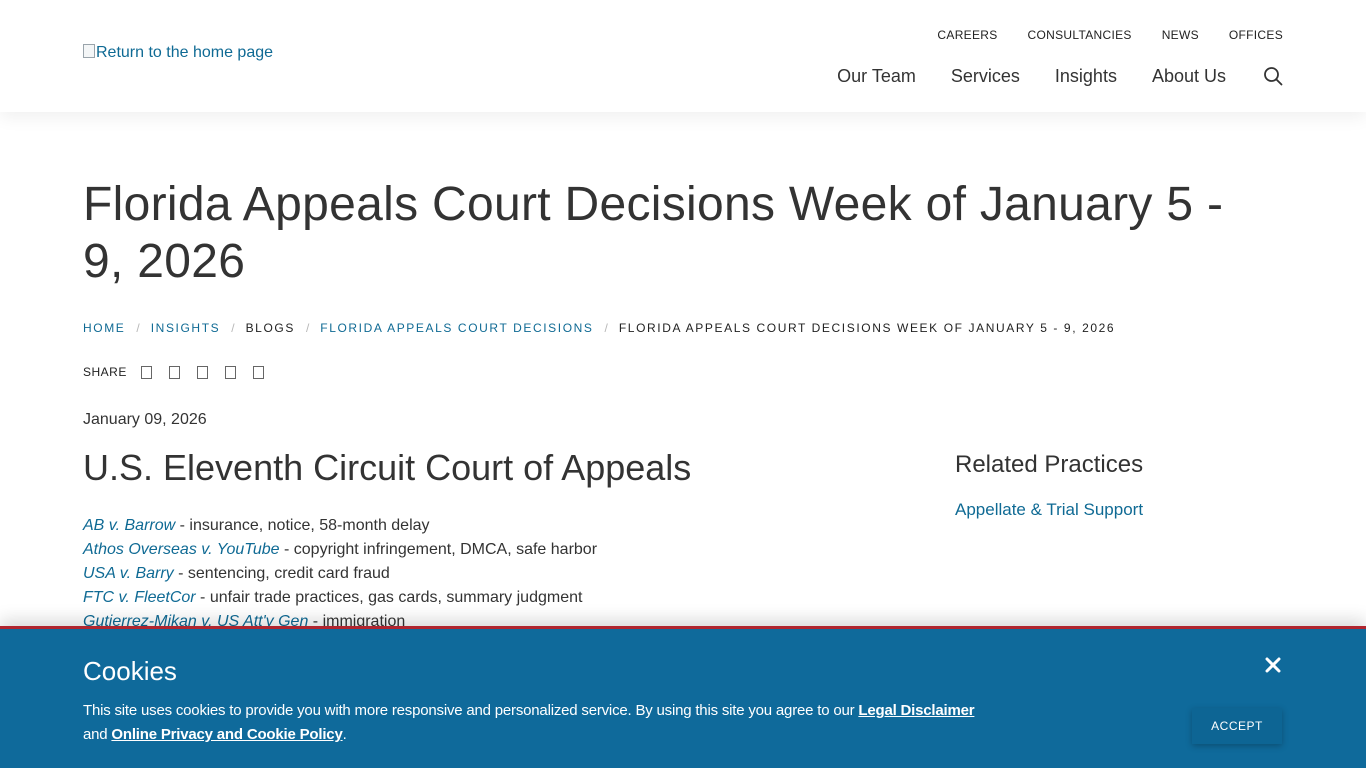 The image size is (1366, 768). Describe the element at coordinates (1080, 35) in the screenshot. I see `utility-nav-consultancies: CONSULTANCIES` at that location.